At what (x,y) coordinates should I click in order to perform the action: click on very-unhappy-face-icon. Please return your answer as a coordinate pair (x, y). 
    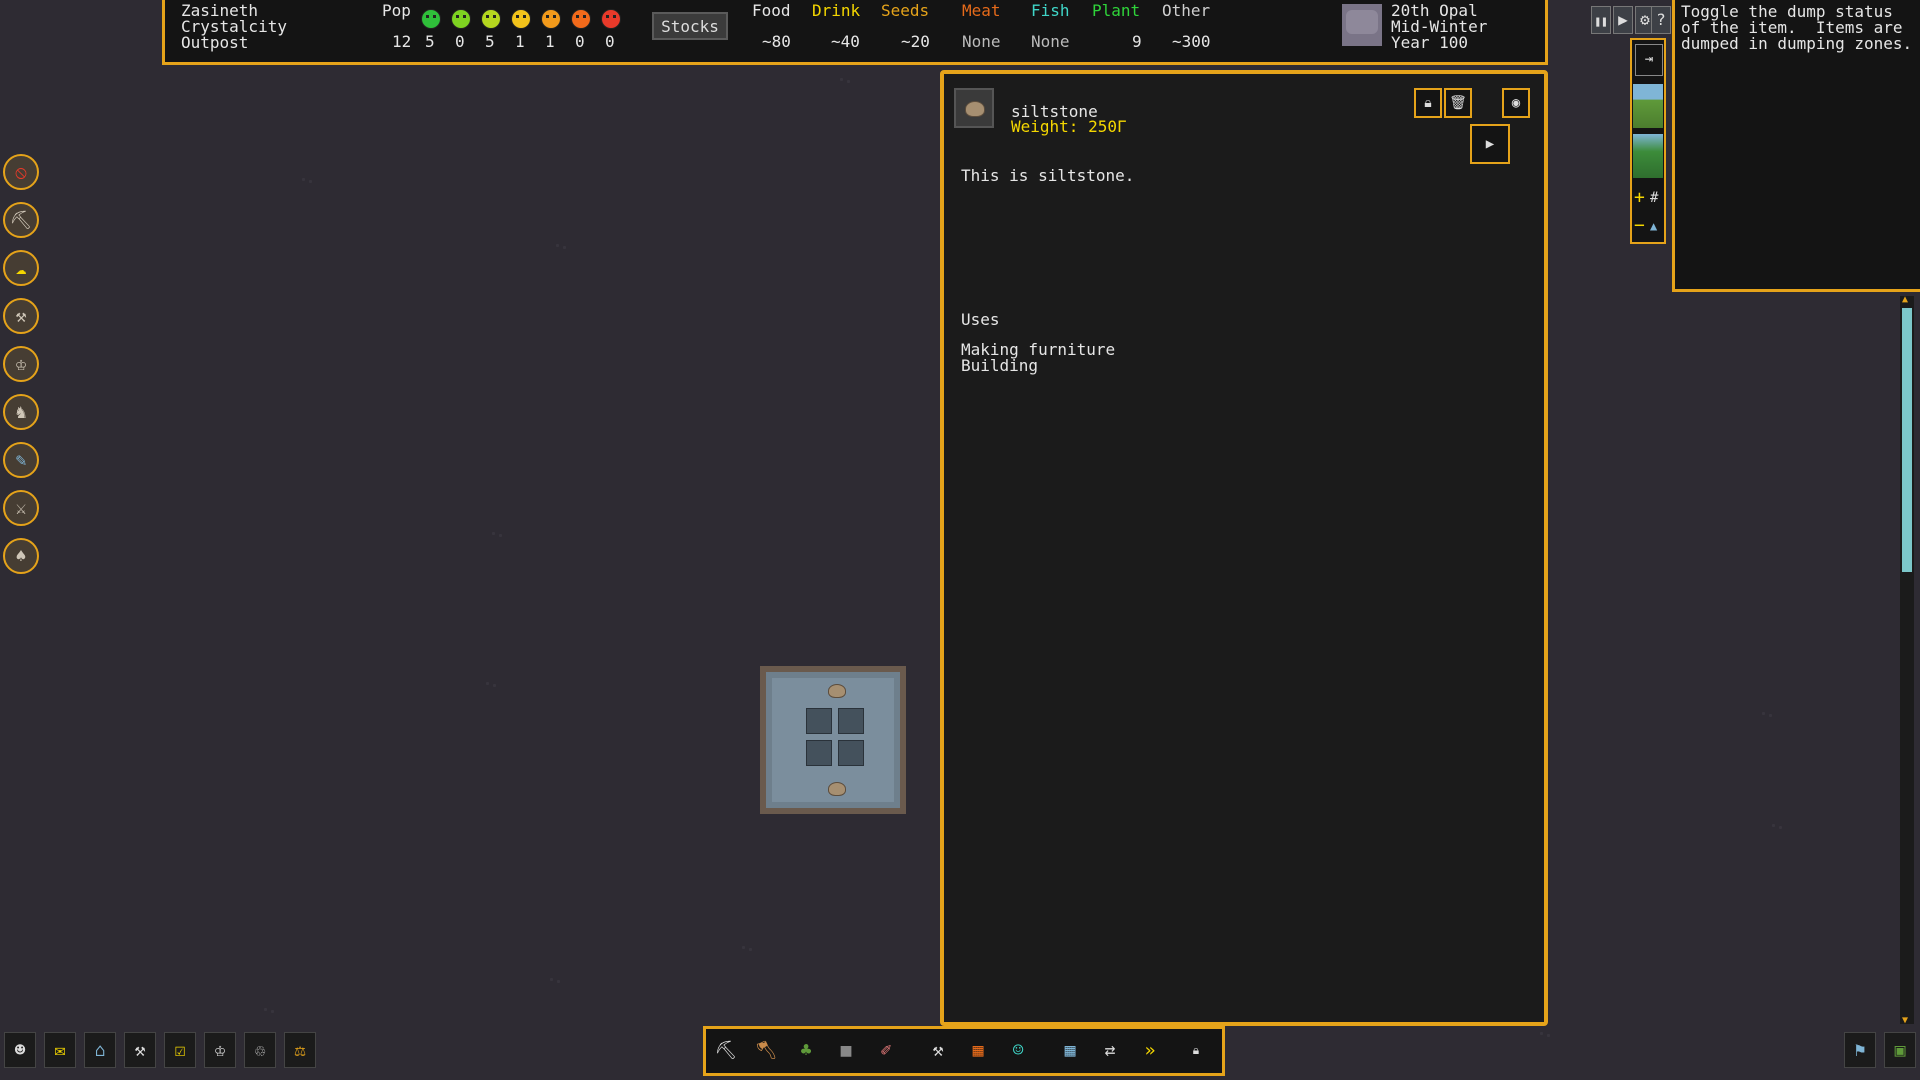
    Looking at the image, I should click on (581, 19).